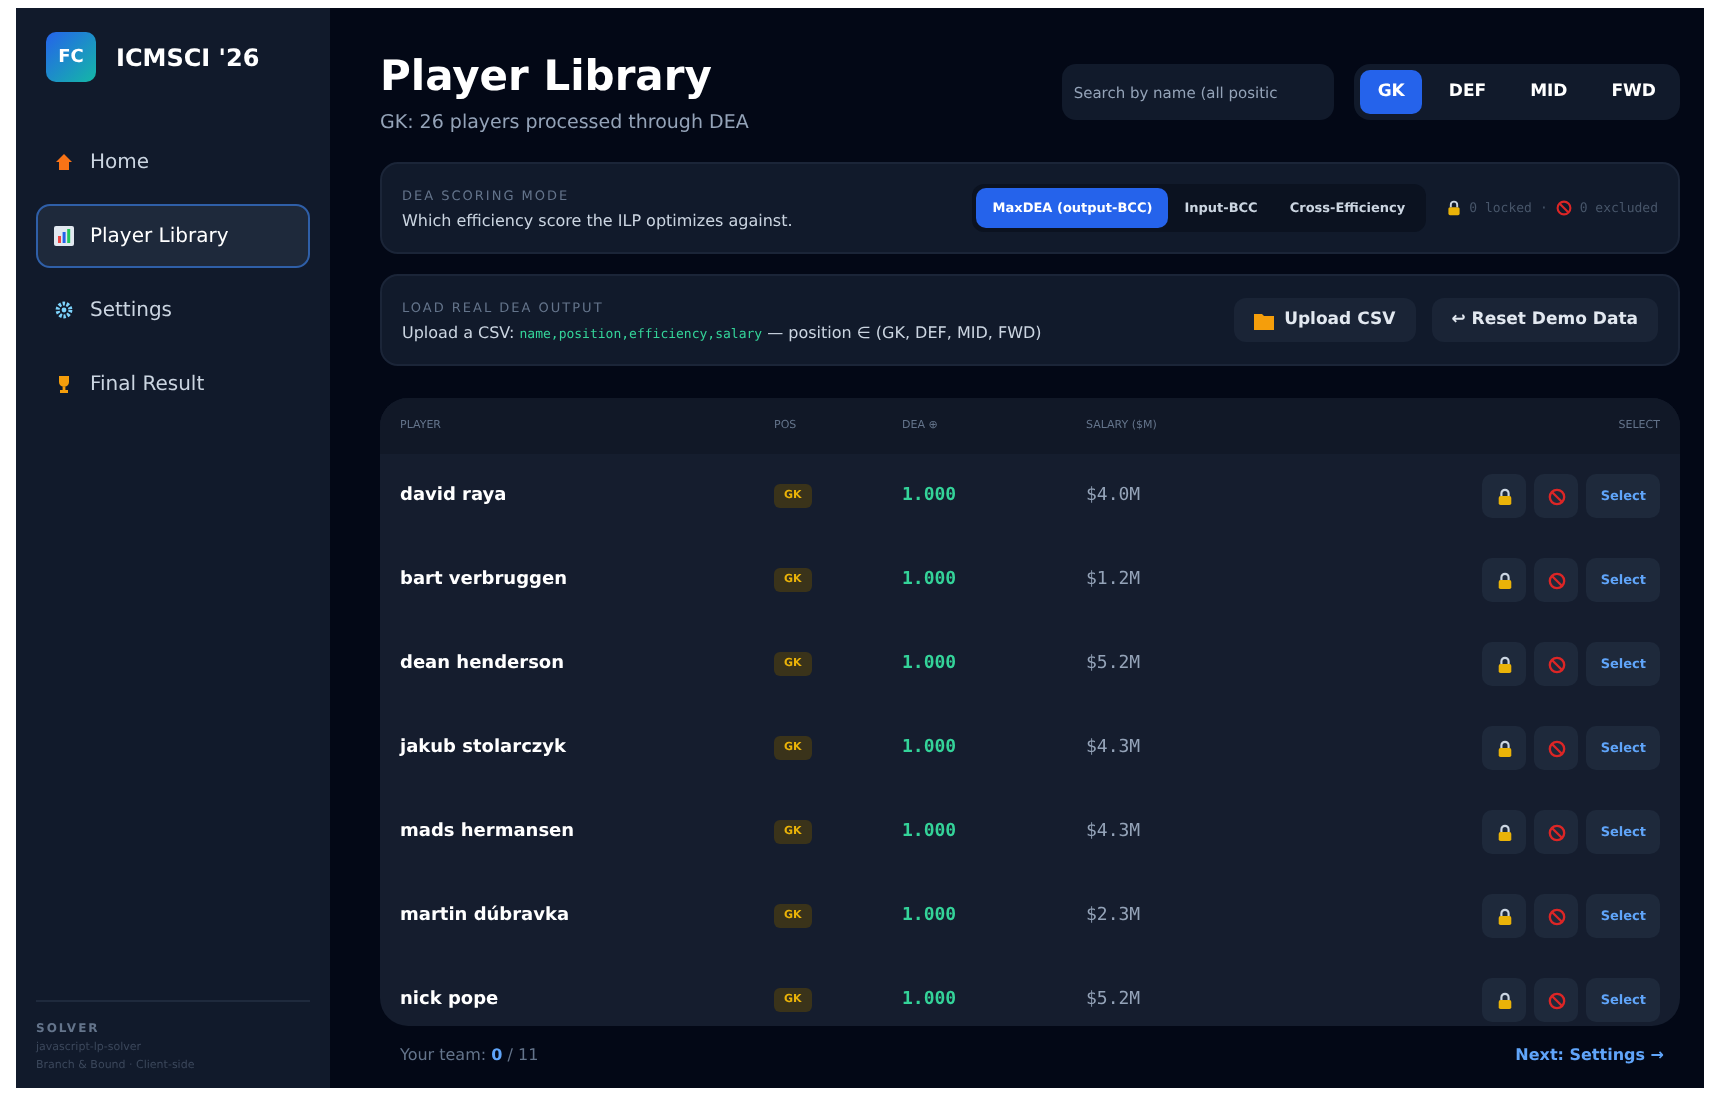 The height and width of the screenshot is (1096, 1716). What do you see at coordinates (483, 664) in the screenshot?
I see `player-name: dean henderson` at bounding box center [483, 664].